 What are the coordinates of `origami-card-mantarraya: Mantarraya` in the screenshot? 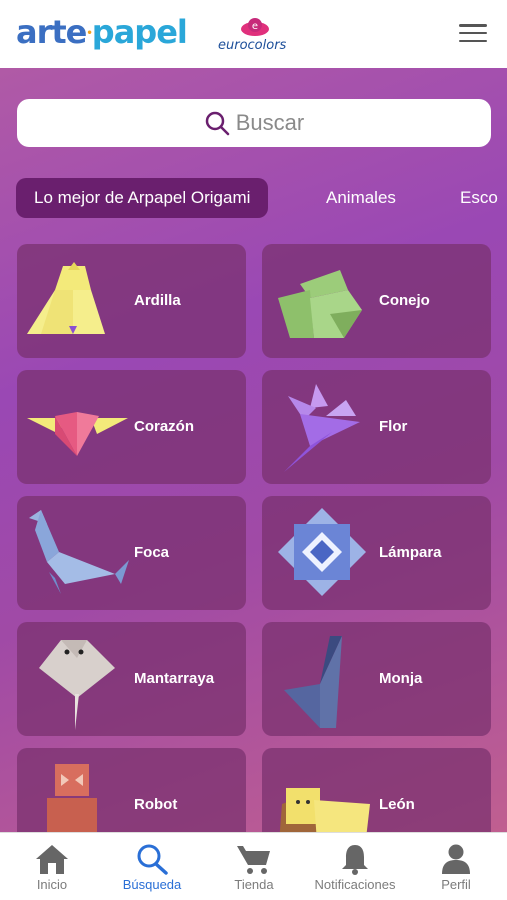 It's located at (131, 679).